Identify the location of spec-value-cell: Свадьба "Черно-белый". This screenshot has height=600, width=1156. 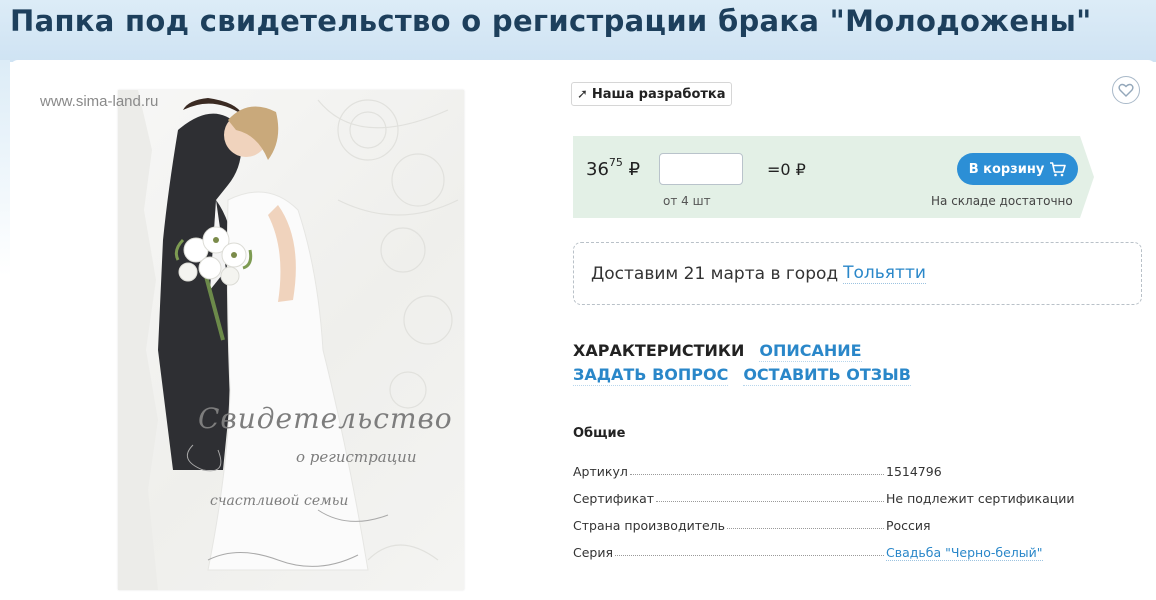
(983, 553).